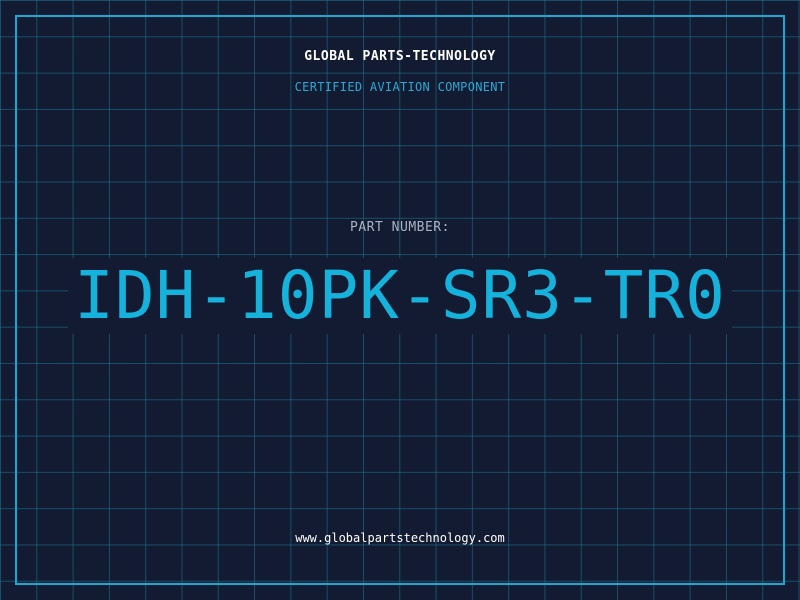 The width and height of the screenshot is (800, 600). Describe the element at coordinates (400, 227) in the screenshot. I see `part-number-label: PART NUMBER:` at that location.